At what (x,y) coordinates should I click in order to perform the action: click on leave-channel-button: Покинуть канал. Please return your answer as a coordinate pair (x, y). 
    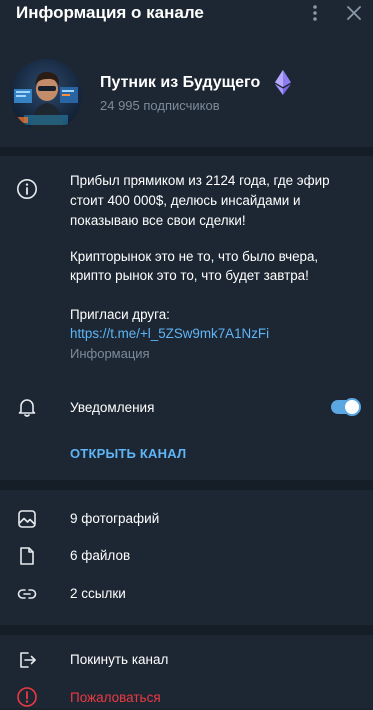
    Looking at the image, I should click on (119, 660).